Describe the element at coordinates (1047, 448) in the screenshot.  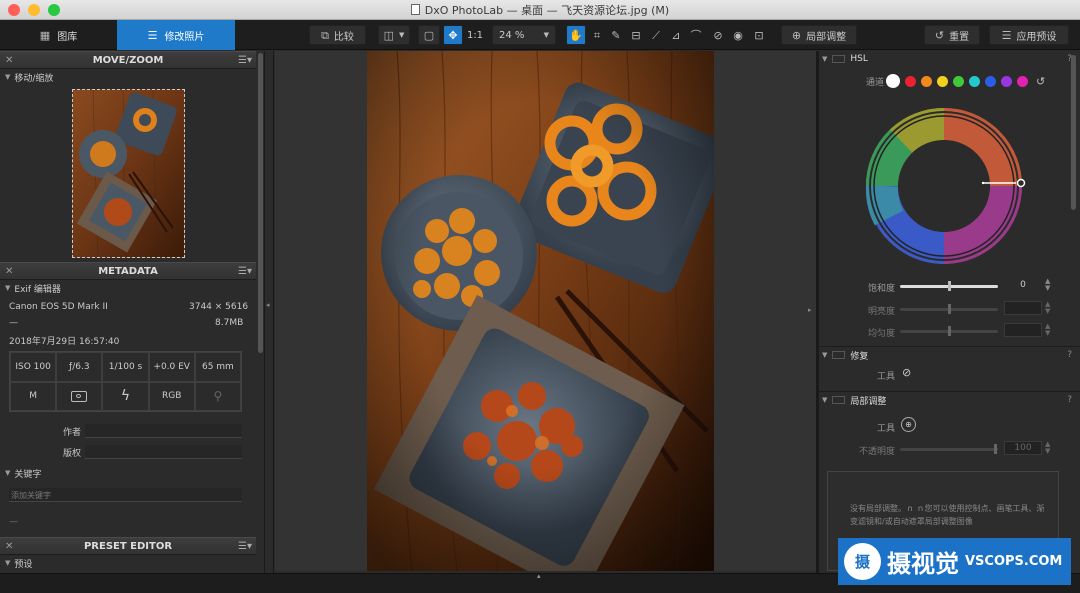
I see `opacity-stepper-icon: ▲ ▼` at that location.